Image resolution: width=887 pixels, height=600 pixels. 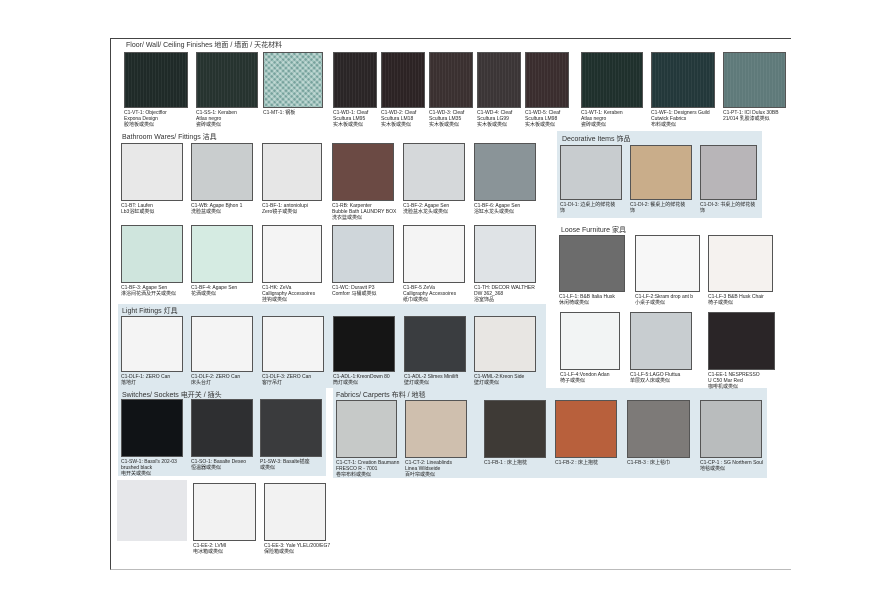 What do you see at coordinates (398, 119) in the screenshot?
I see `material-caption: C1-WD-2: Cleaf Scultura LM18 实木板或类似` at bounding box center [398, 119].